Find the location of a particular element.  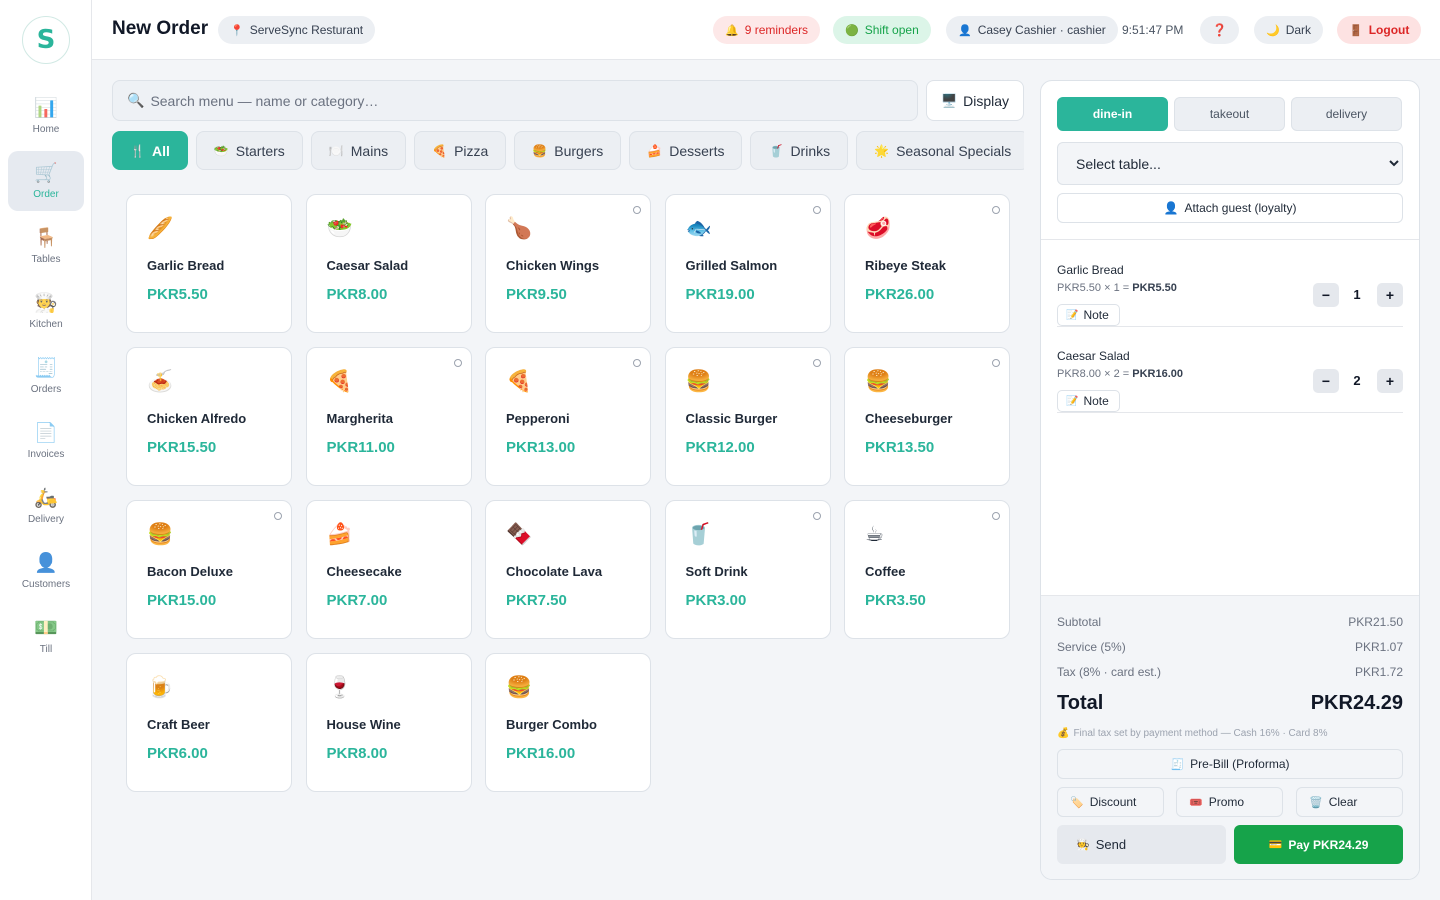

subtotal-value: PKR21.50 is located at coordinates (1375, 622).